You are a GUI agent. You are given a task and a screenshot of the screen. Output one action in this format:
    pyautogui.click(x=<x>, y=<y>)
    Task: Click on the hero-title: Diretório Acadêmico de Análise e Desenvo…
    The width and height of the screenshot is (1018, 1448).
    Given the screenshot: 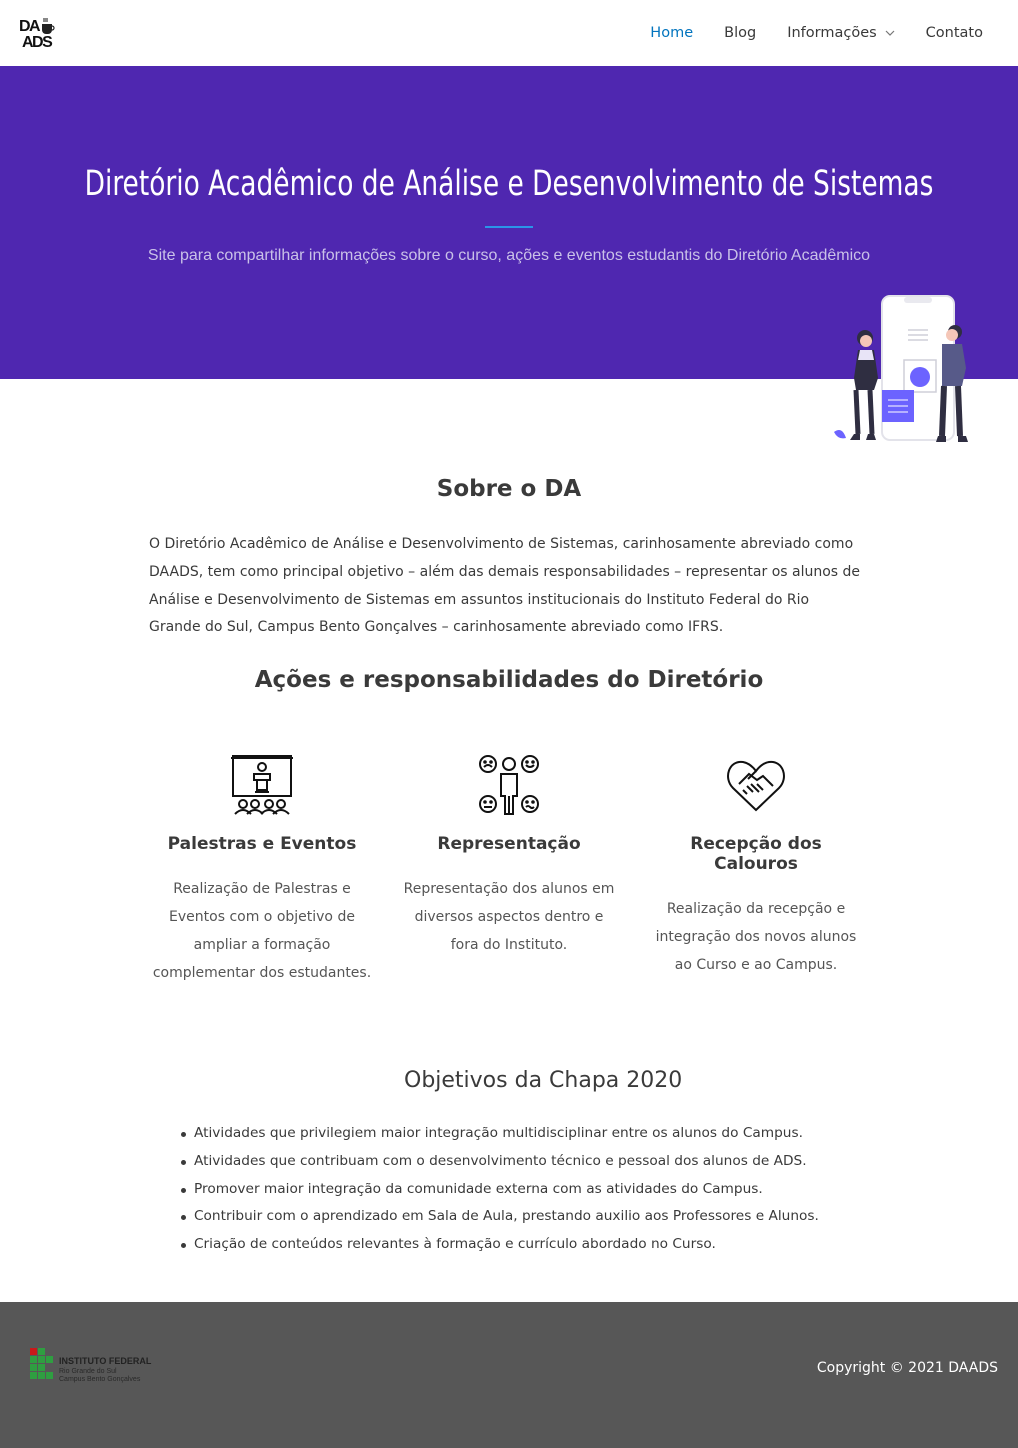 What is the action you would take?
    pyautogui.click(x=509, y=184)
    